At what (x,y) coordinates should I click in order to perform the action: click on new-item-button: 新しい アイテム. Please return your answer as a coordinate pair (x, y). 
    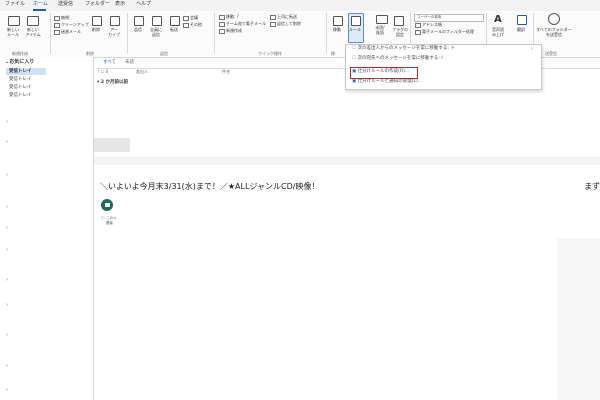
    Looking at the image, I should click on (33, 32).